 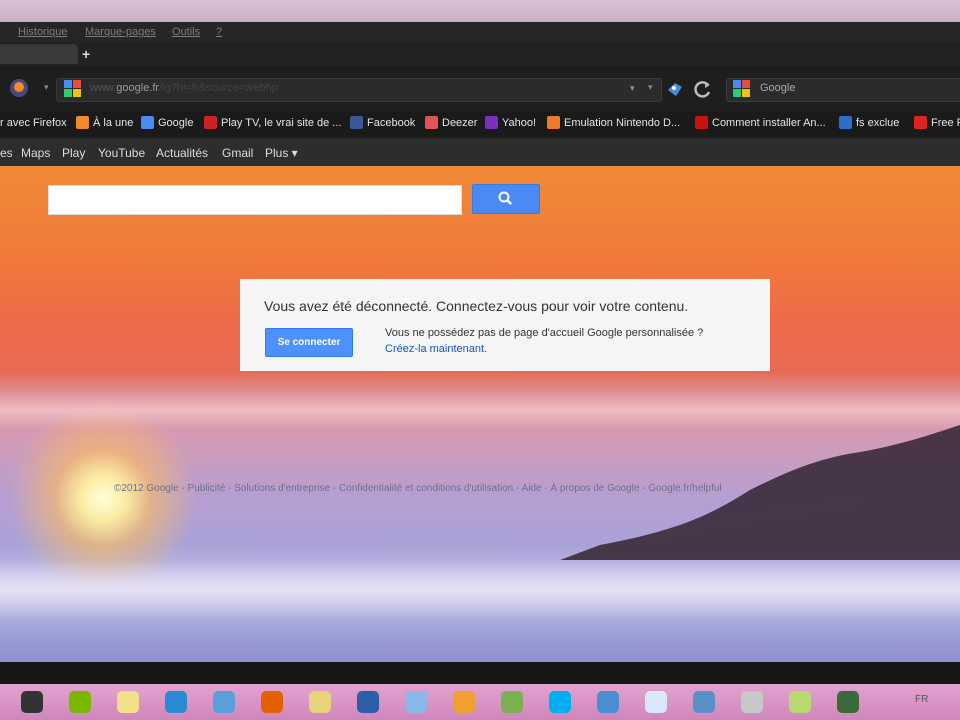 What do you see at coordinates (945, 123) in the screenshot?
I see `bookmark-item: Free R` at bounding box center [945, 123].